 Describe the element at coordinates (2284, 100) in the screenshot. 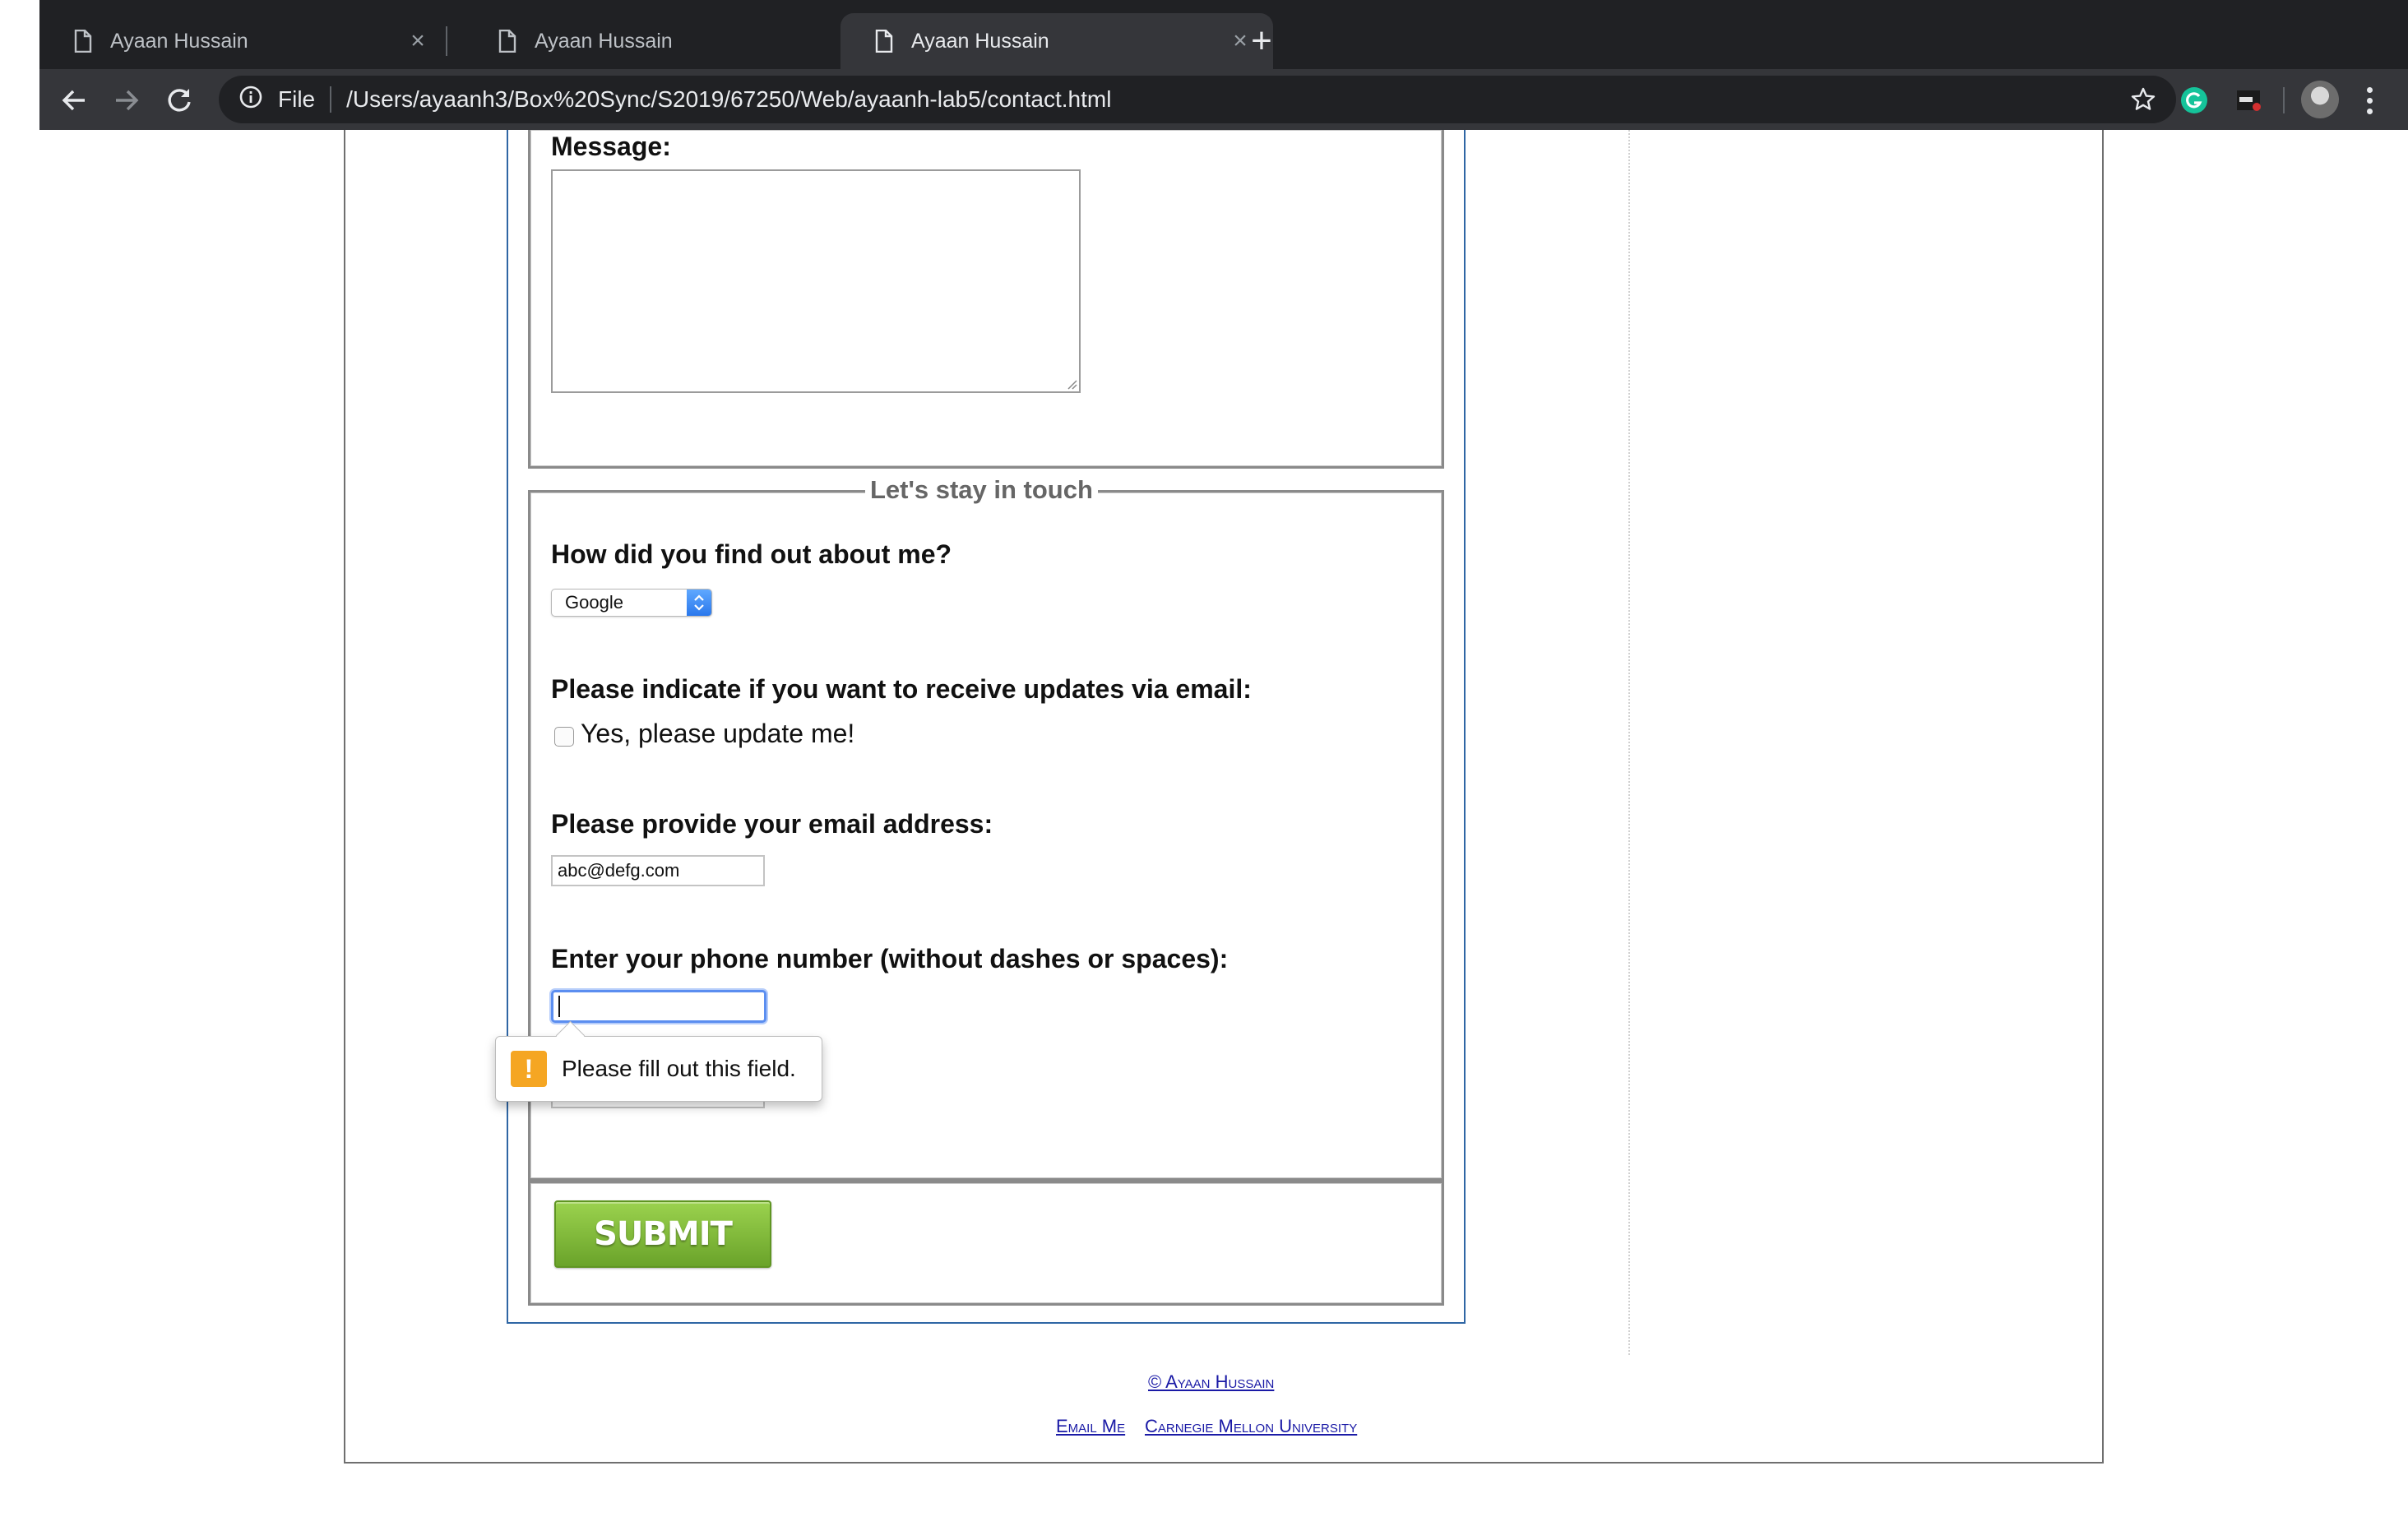

I see `toolbar-separator` at that location.